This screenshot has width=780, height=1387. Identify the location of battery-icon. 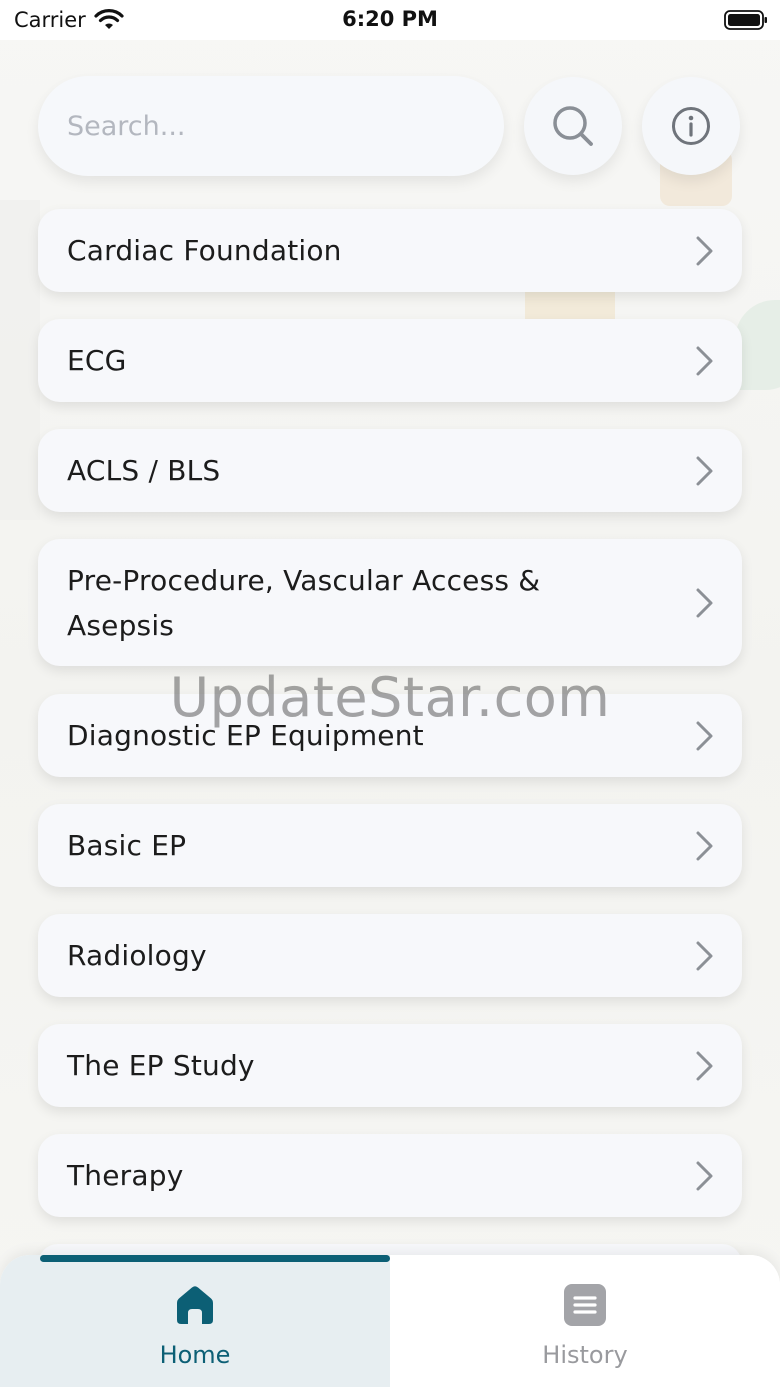
(745, 20).